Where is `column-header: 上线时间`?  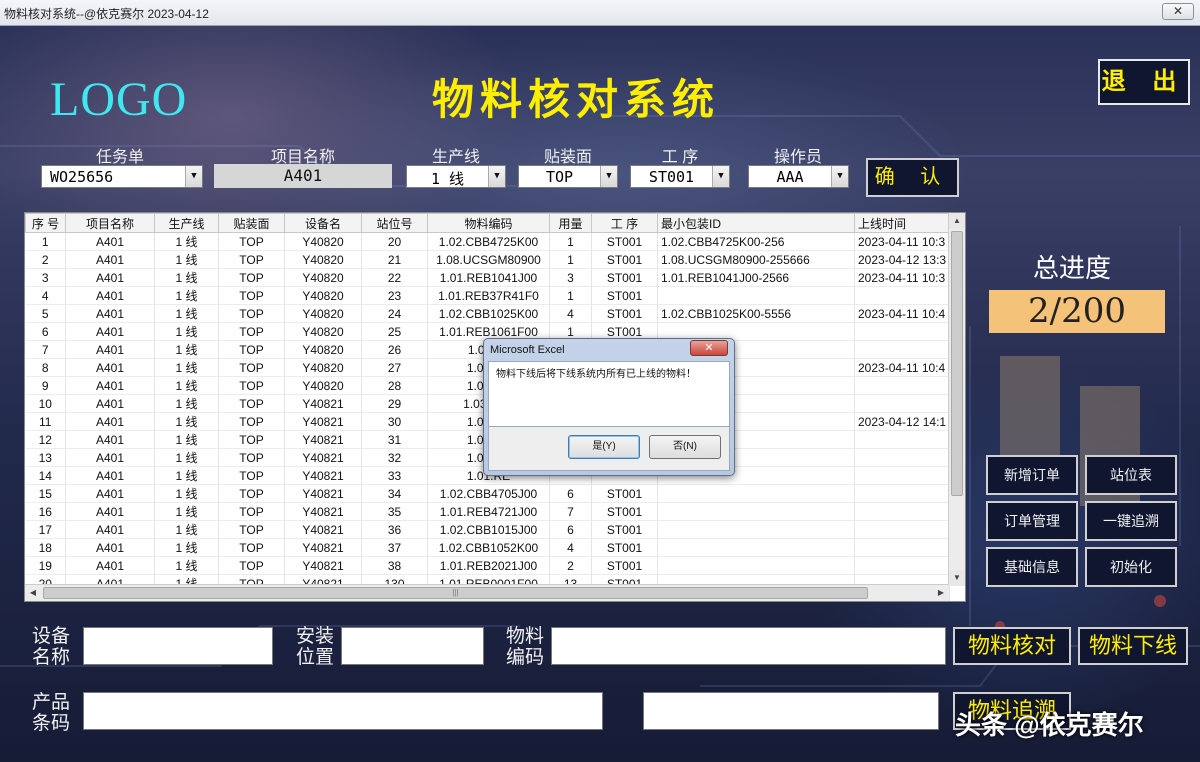
column-header: 上线时间 is located at coordinates (902, 223).